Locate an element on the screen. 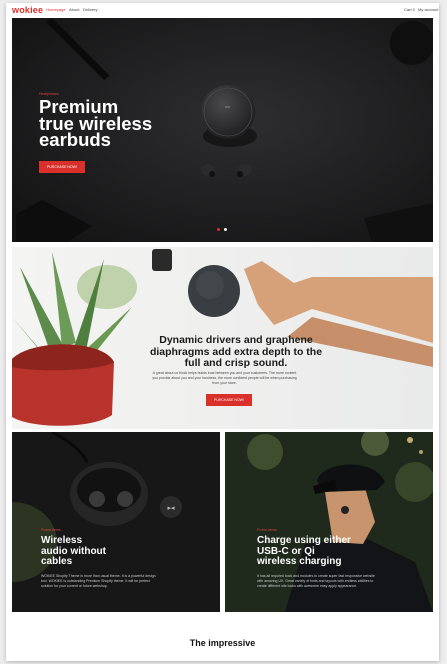  feature-text-line: from your store. is located at coordinates (224, 383).